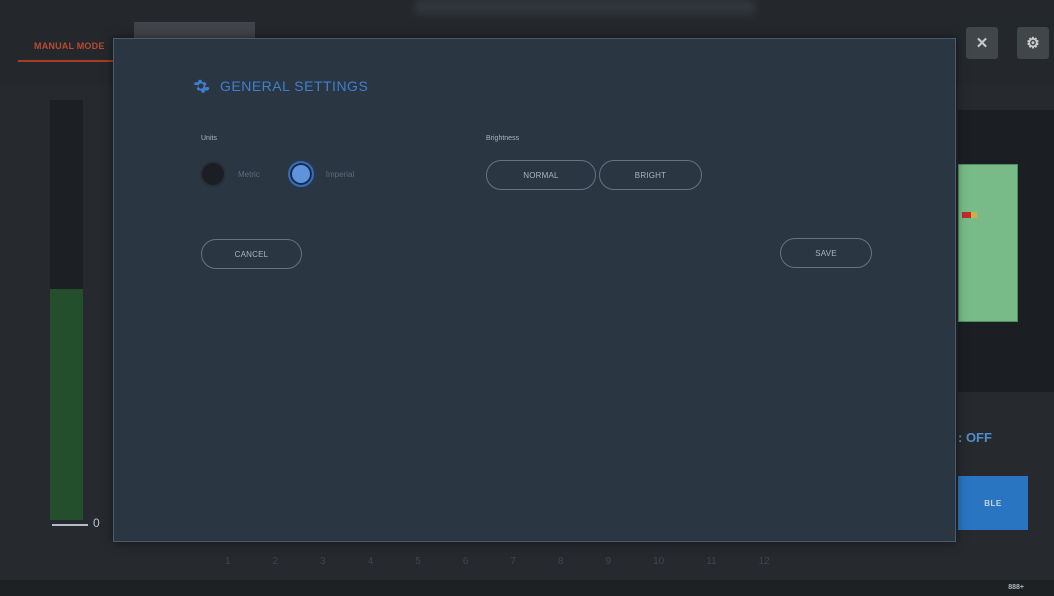 The height and width of the screenshot is (596, 1054). What do you see at coordinates (294, 86) in the screenshot?
I see `dialog-title: GENERAL SETTINGS` at bounding box center [294, 86].